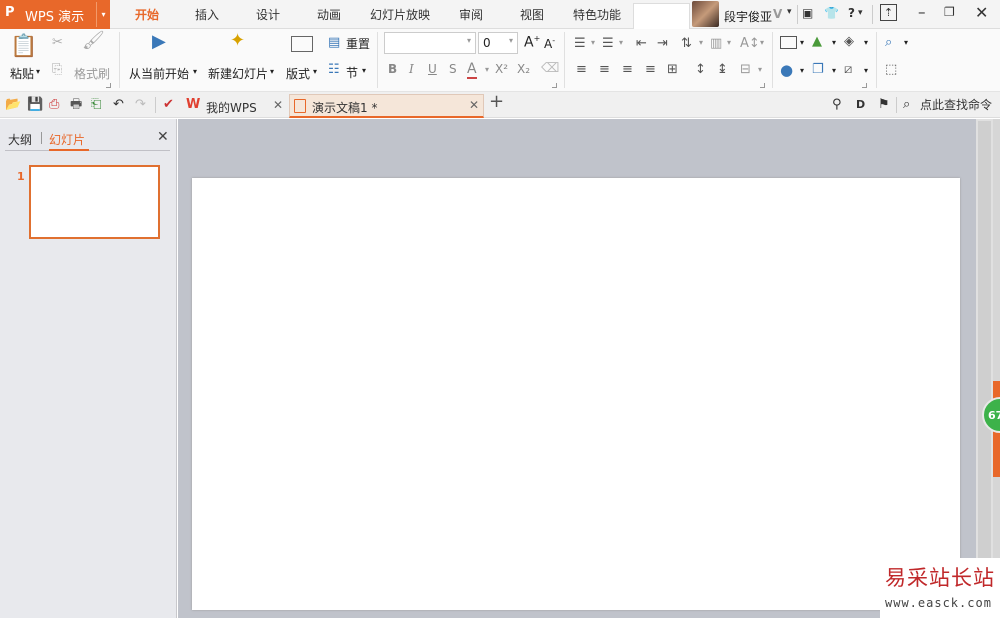 The height and width of the screenshot is (618, 1000). I want to click on close-panel-icon: ✕, so click(163, 137).